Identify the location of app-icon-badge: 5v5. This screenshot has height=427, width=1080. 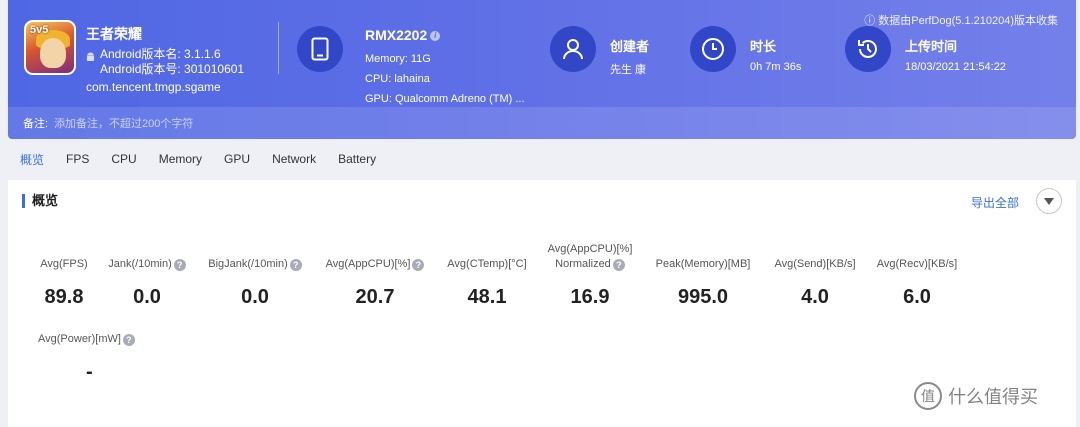
(39, 30).